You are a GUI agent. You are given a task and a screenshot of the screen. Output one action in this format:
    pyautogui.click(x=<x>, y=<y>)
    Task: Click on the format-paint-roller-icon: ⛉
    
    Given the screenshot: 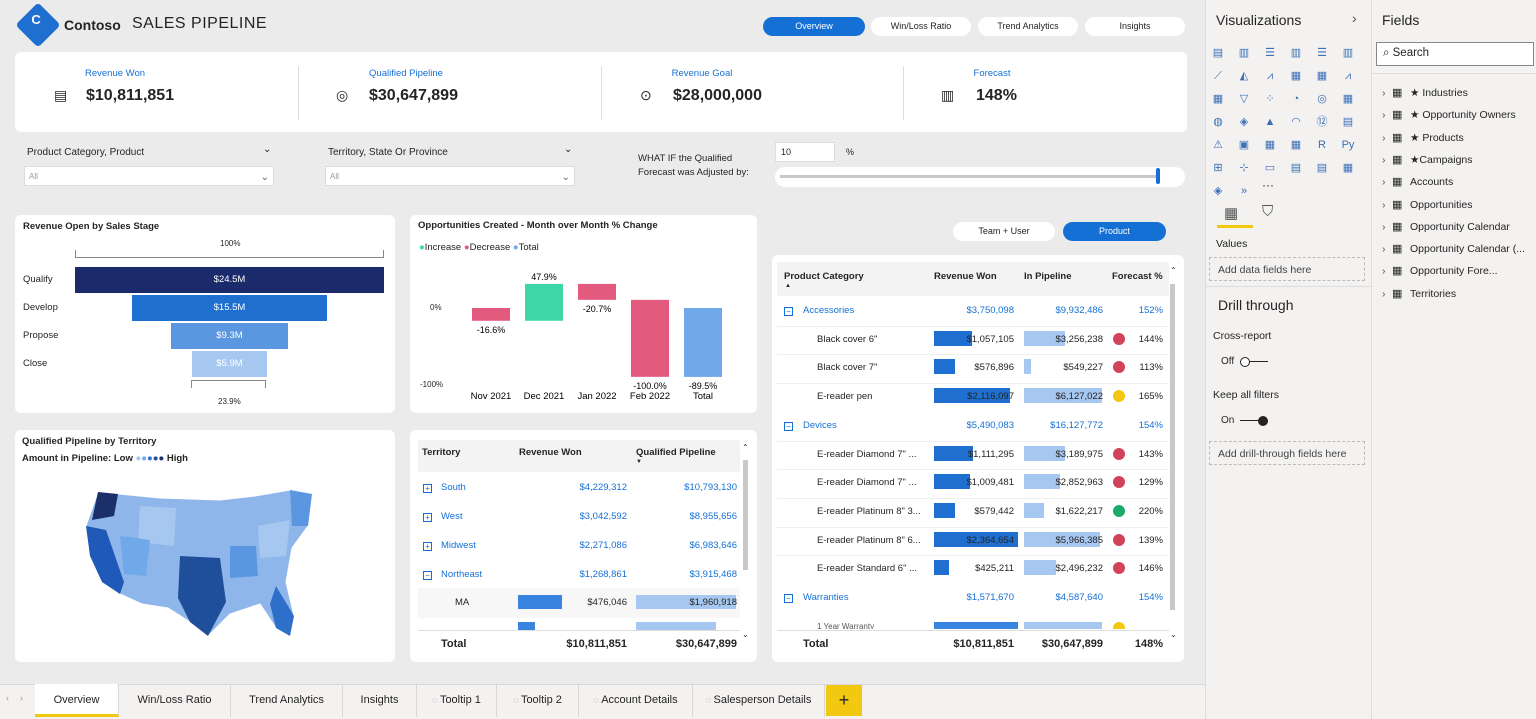 What is the action you would take?
    pyautogui.click(x=1267, y=211)
    